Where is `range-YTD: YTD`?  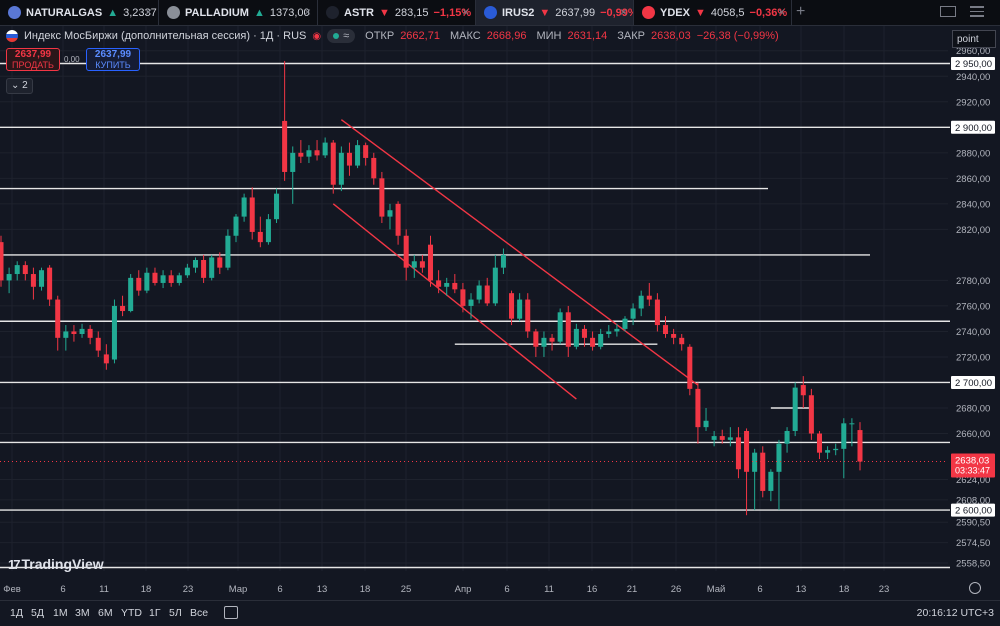
range-YTD: YTD is located at coordinates (131, 613).